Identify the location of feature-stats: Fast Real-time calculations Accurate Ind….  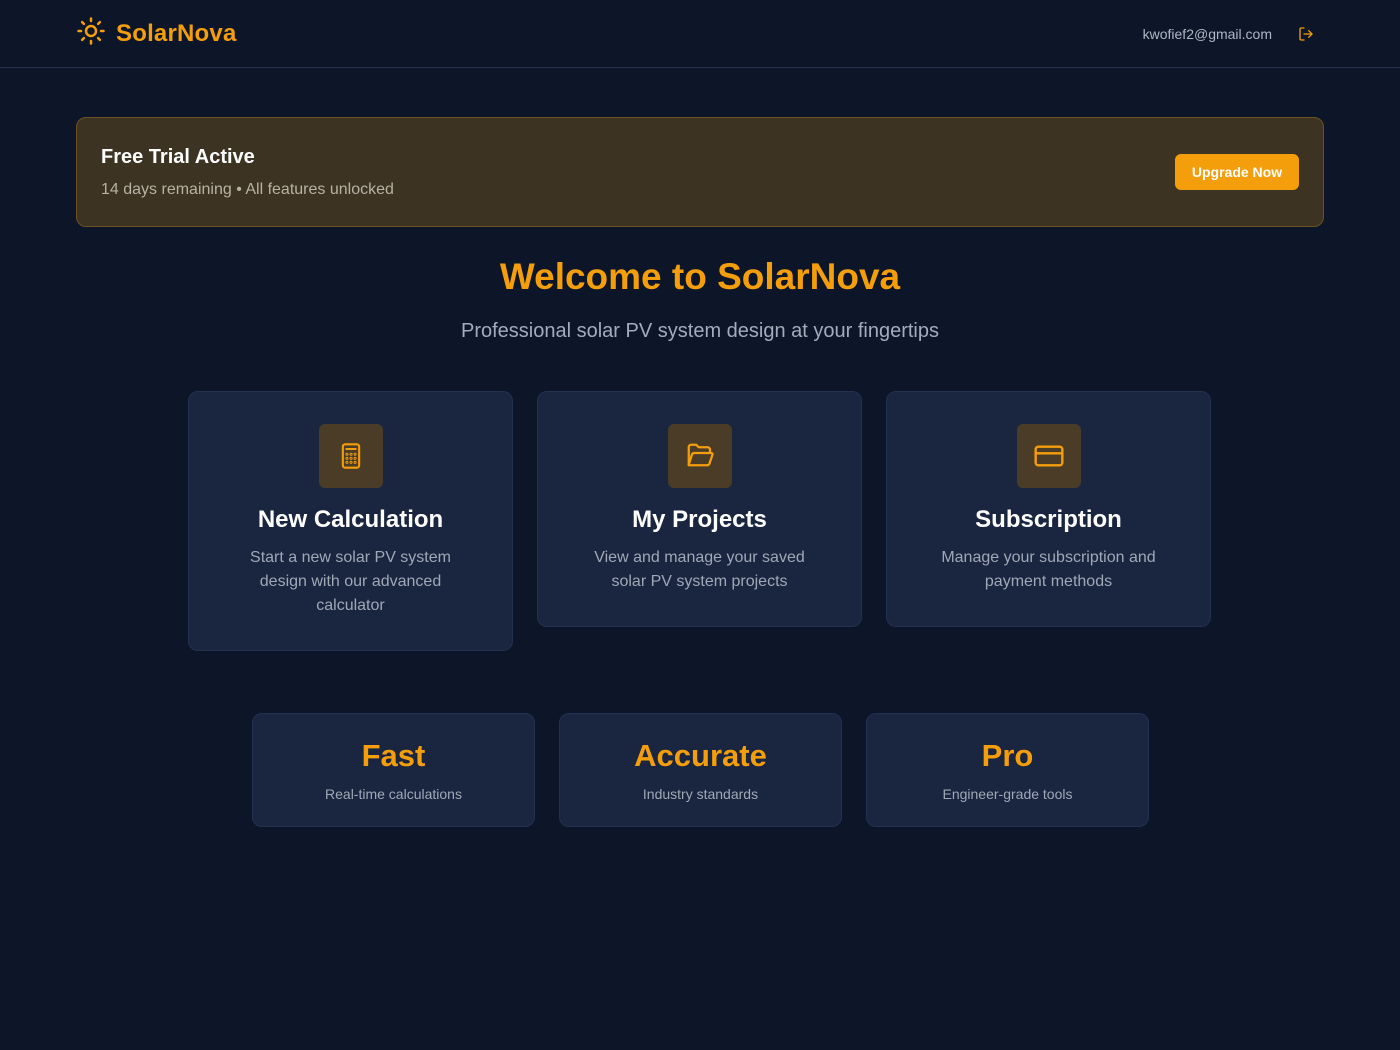
(700, 770).